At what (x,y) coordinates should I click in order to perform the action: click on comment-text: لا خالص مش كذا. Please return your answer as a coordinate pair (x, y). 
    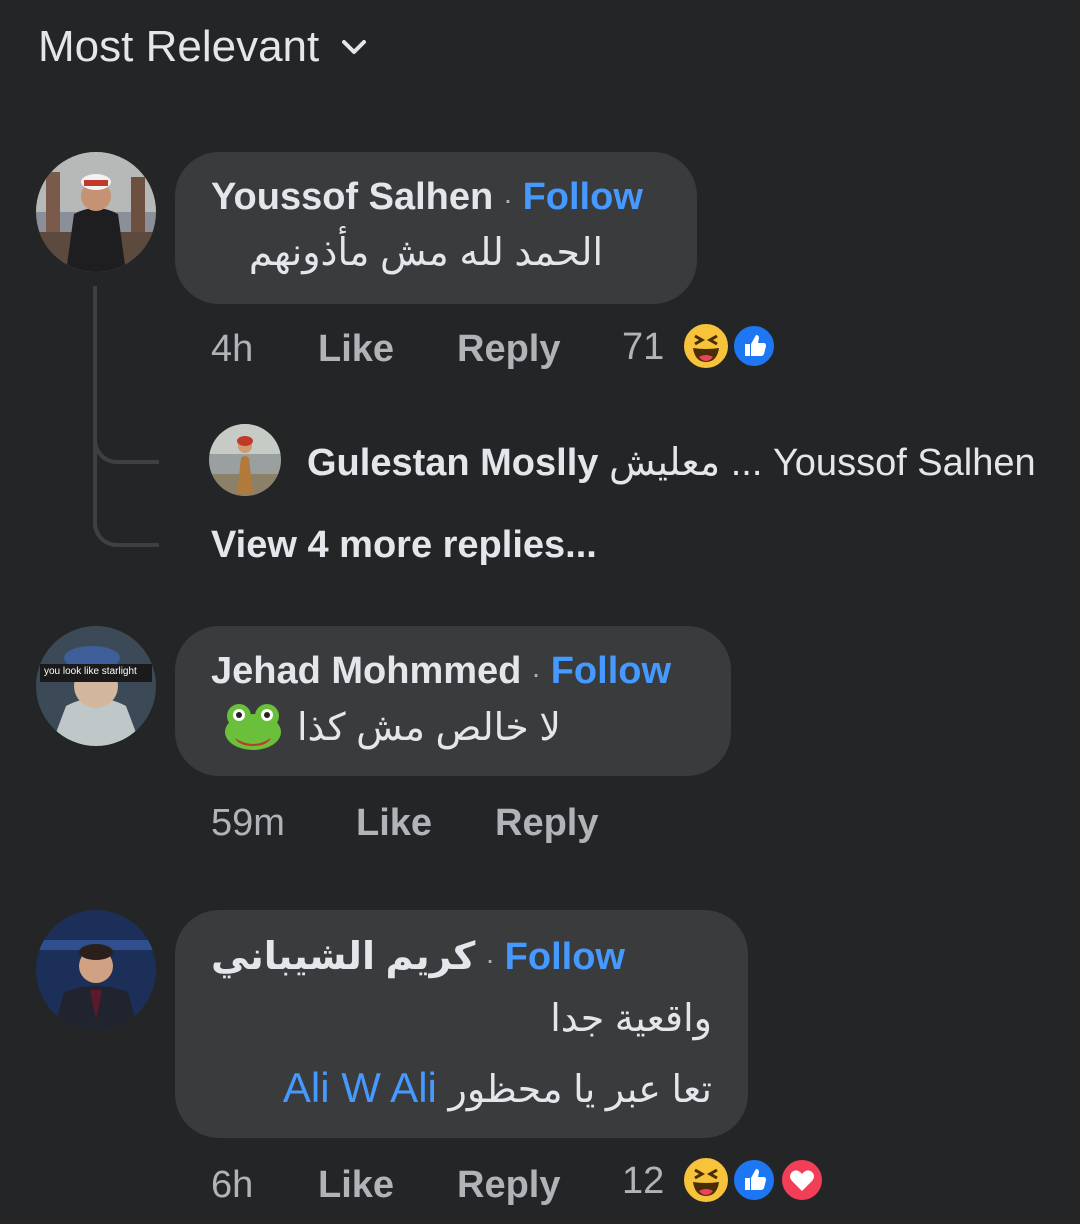
    Looking at the image, I should click on (429, 727).